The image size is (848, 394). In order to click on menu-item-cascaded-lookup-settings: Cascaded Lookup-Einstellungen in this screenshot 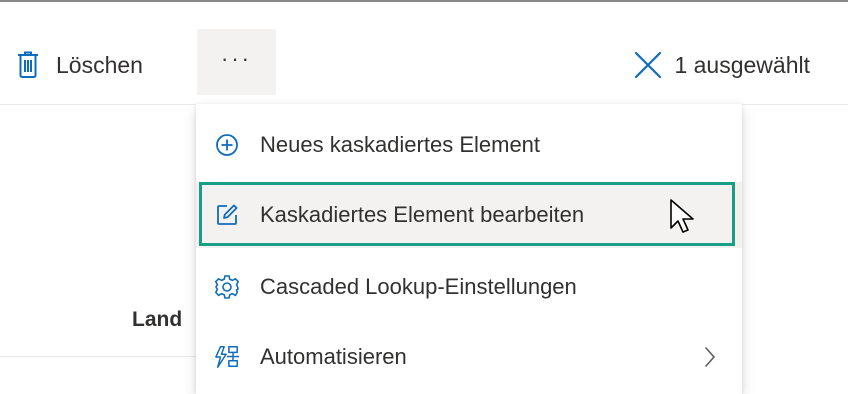, I will do `click(469, 287)`.